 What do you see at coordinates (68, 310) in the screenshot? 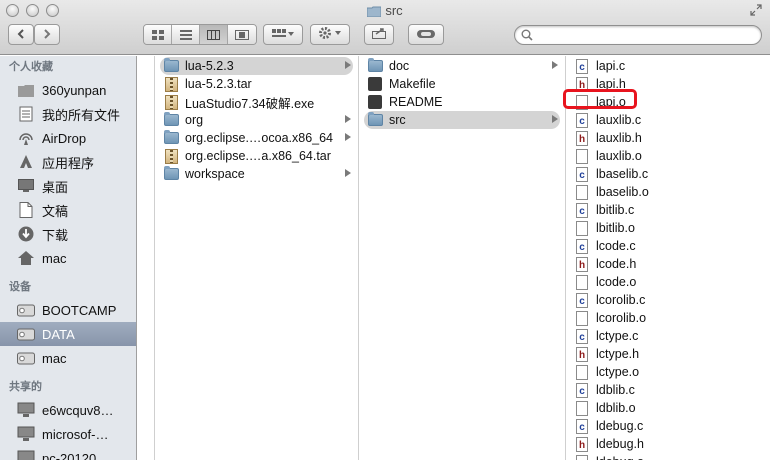
I see `sidebar-item-device-0: BOOTCAMP` at bounding box center [68, 310].